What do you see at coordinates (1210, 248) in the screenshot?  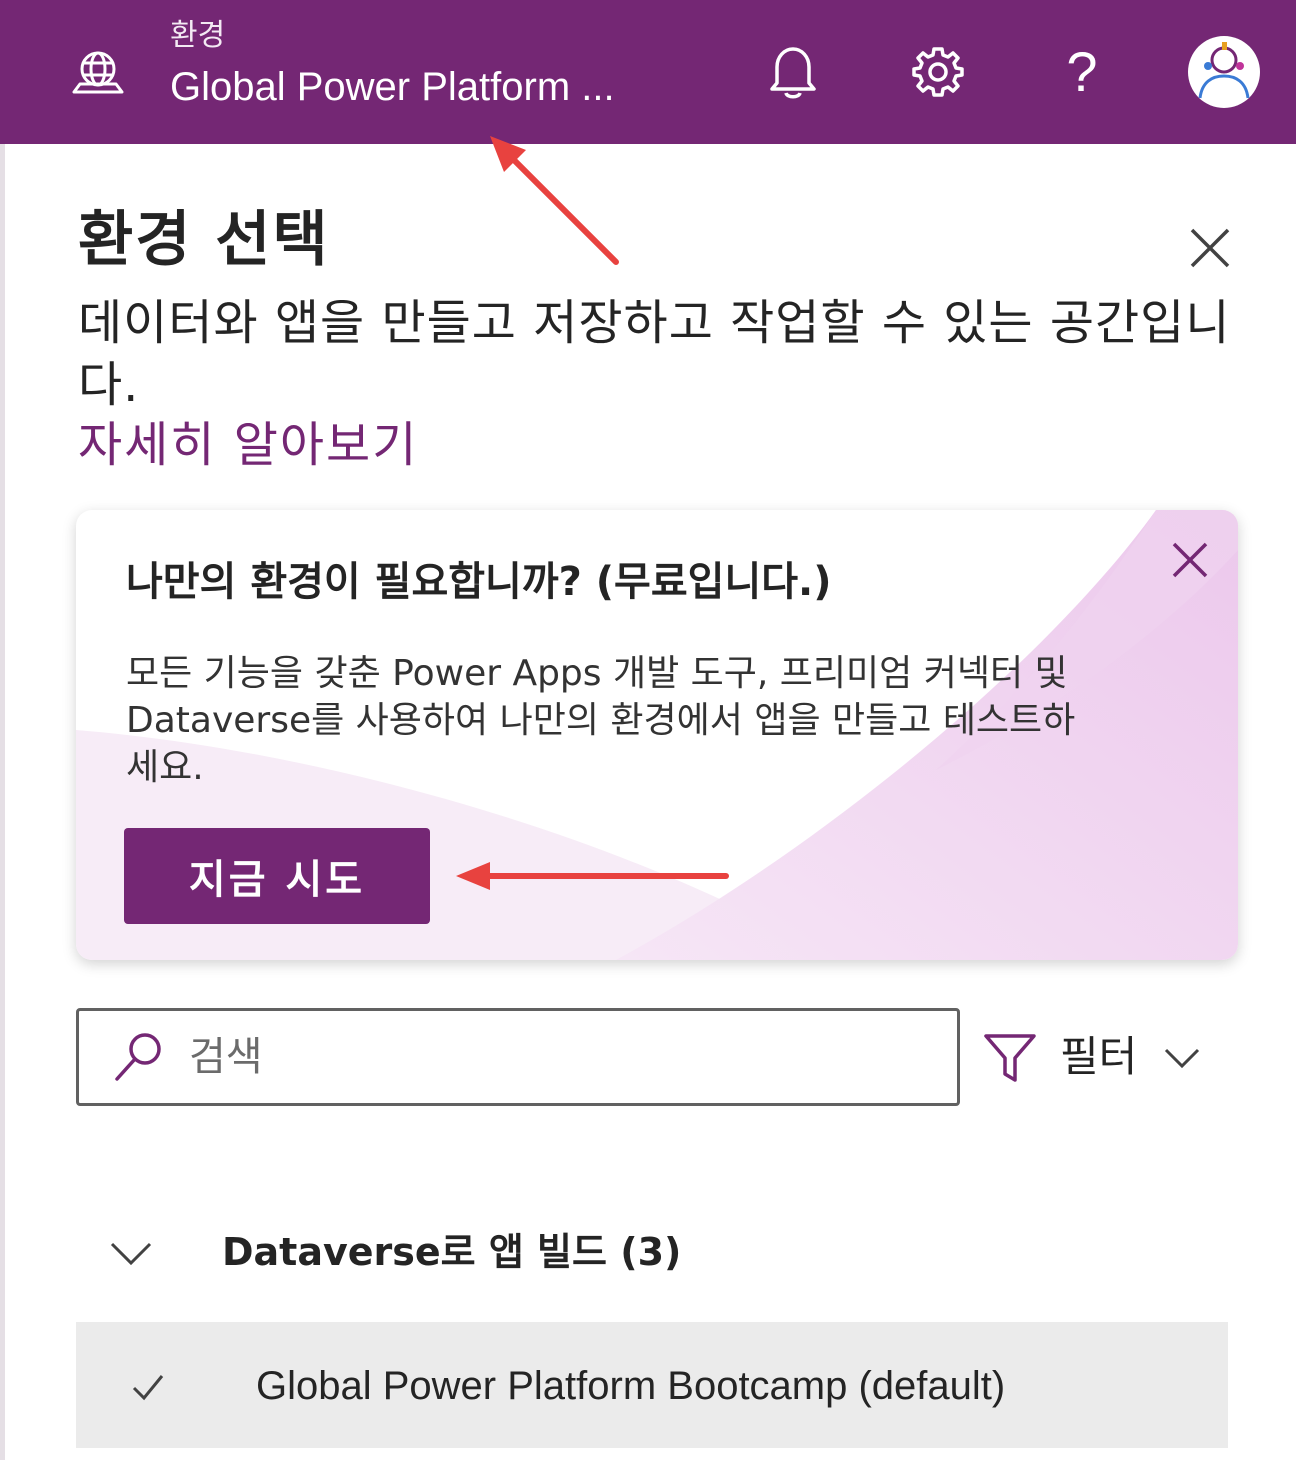 I see `close-panel-icon` at bounding box center [1210, 248].